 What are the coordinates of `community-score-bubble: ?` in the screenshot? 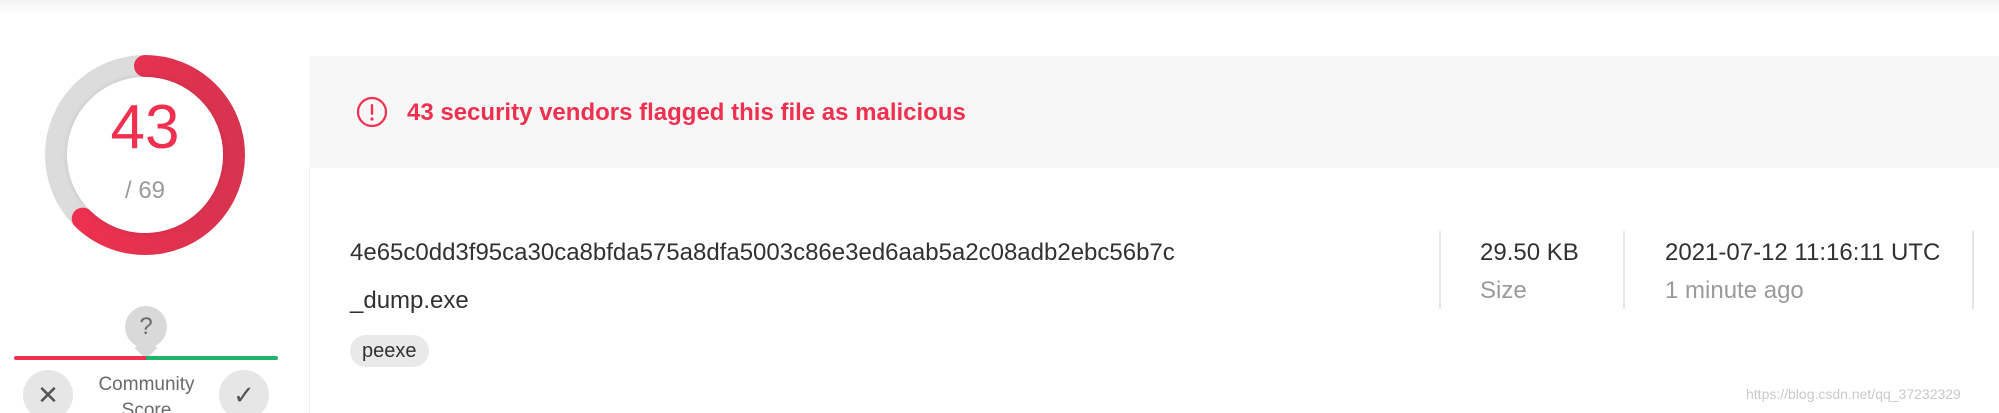 It's located at (146, 327).